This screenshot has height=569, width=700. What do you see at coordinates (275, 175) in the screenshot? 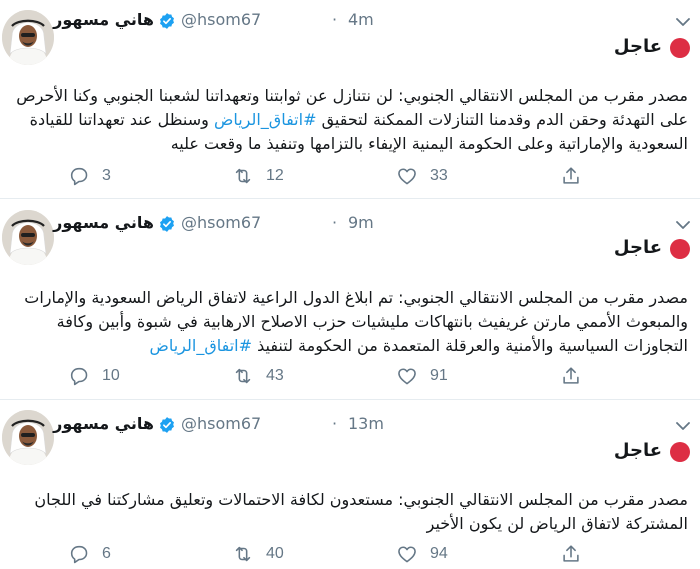
I see `retweet-count: 12` at bounding box center [275, 175].